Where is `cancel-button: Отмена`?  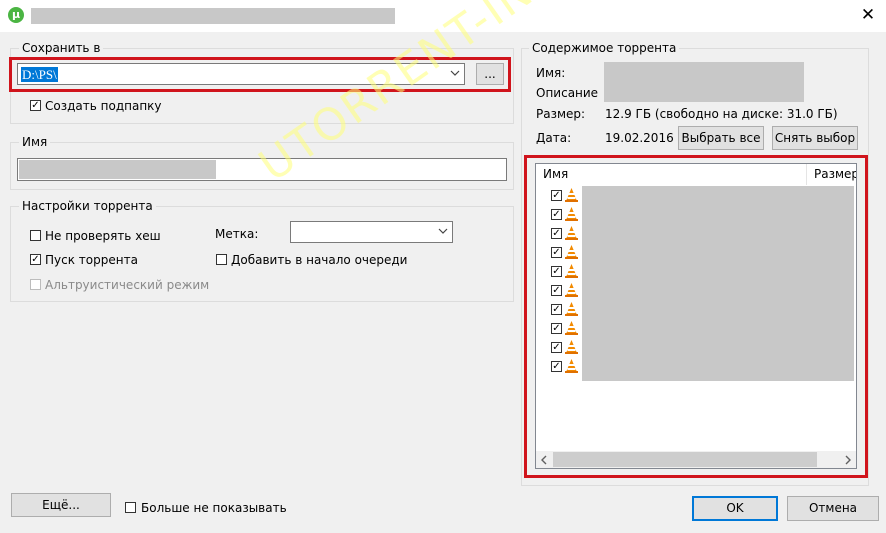
cancel-button: Отмена is located at coordinates (833, 508).